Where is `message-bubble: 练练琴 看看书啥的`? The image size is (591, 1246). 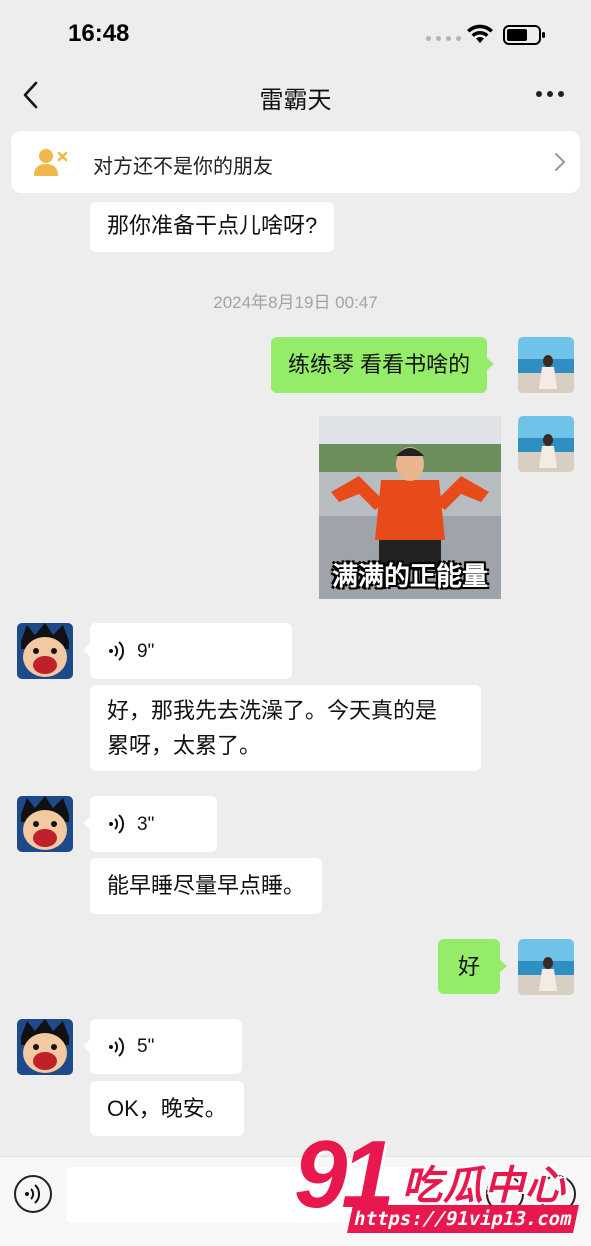
message-bubble: 练练琴 看看书啥的 is located at coordinates (383, 365).